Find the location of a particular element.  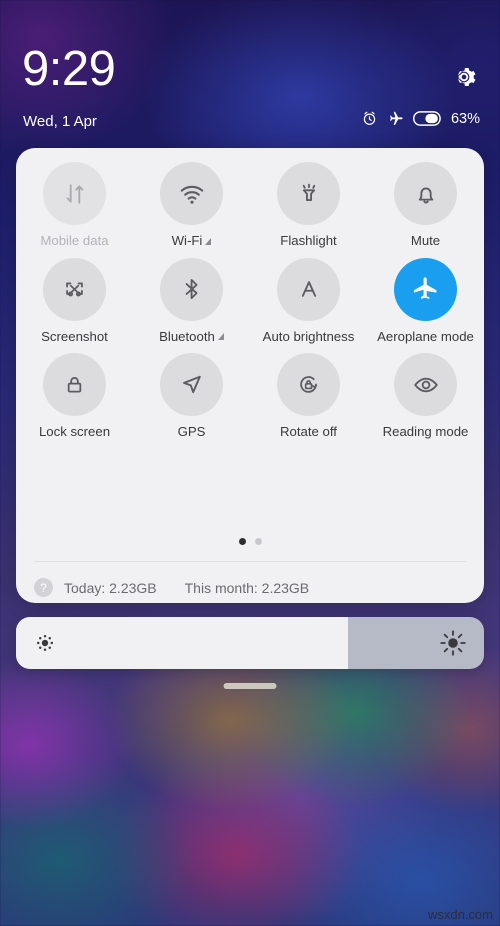

tile-rotate-off: Rotate off is located at coordinates (308, 396).